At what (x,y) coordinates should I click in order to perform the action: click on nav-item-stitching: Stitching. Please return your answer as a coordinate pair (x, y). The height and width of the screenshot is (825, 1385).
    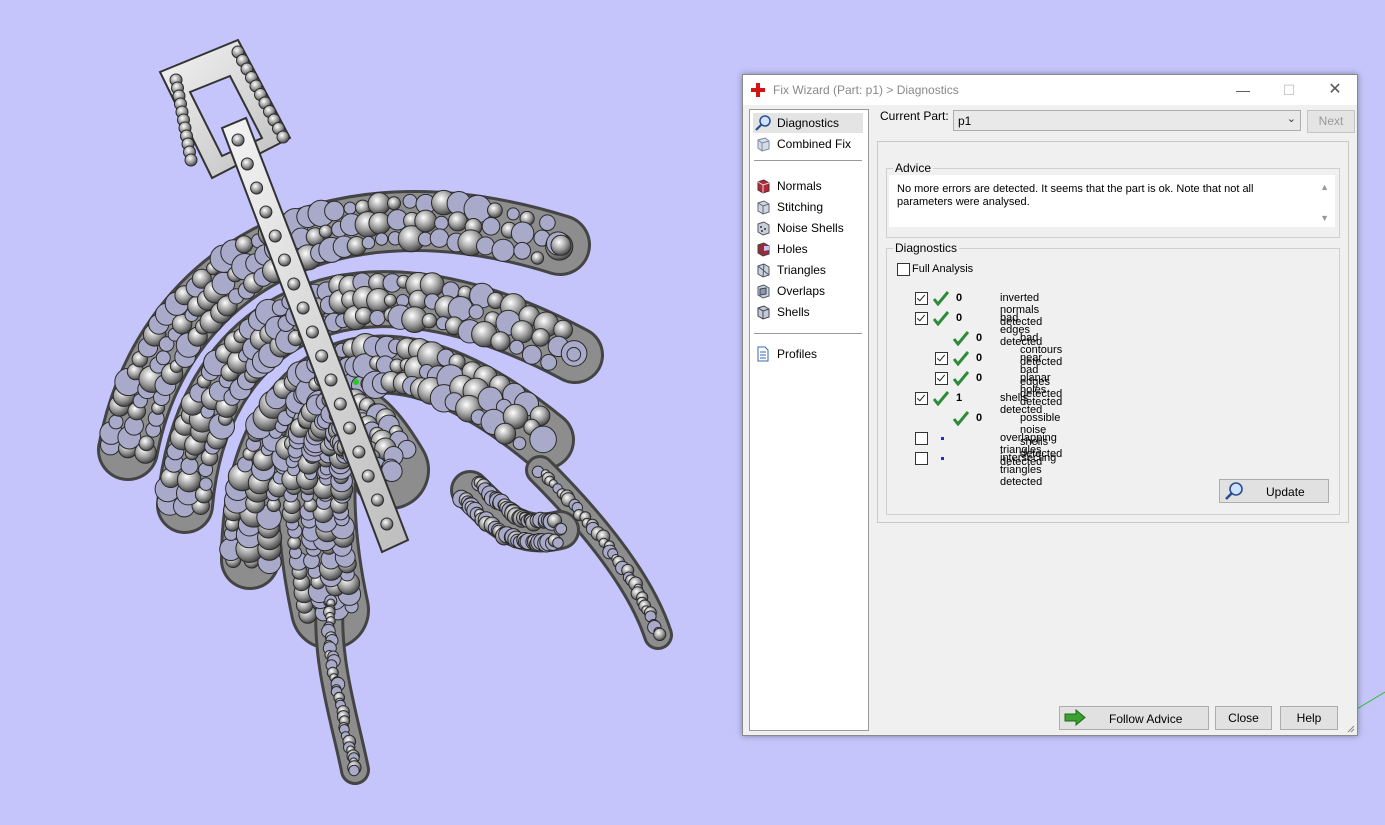
    Looking at the image, I should click on (808, 207).